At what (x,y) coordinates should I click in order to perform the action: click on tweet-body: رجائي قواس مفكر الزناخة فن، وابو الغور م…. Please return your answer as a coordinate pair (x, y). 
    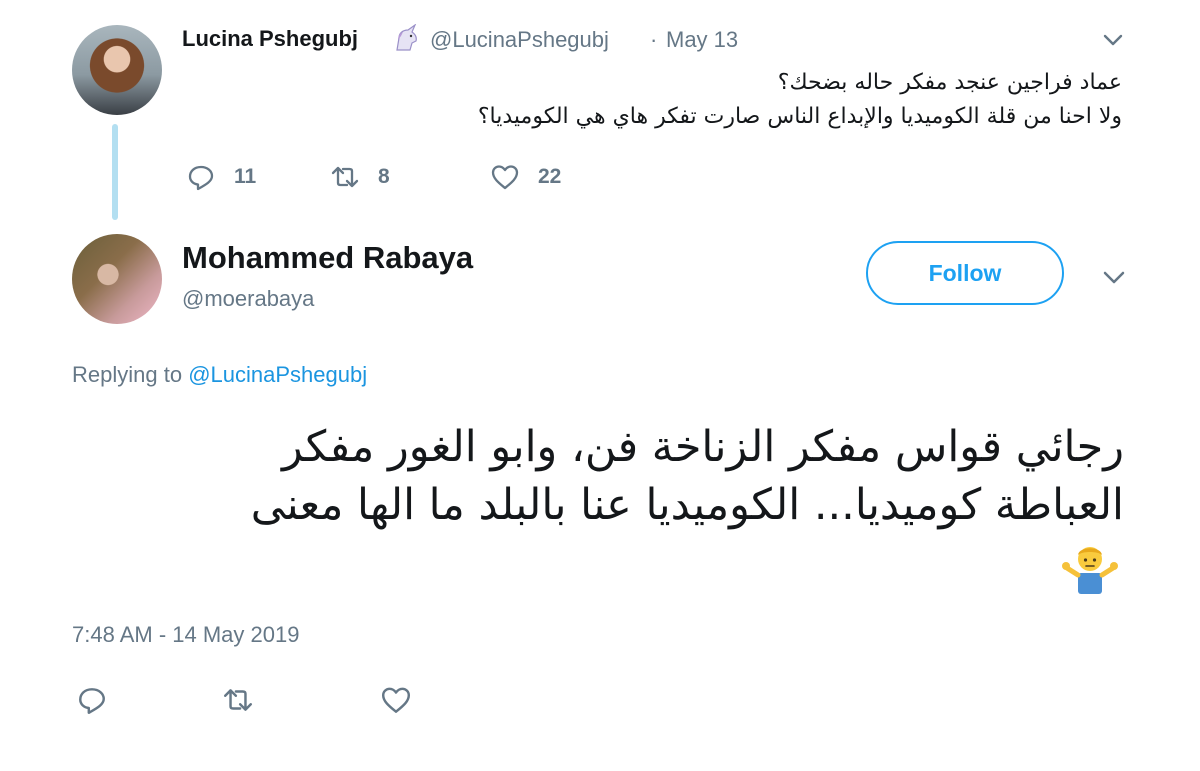
    Looking at the image, I should click on (594, 476).